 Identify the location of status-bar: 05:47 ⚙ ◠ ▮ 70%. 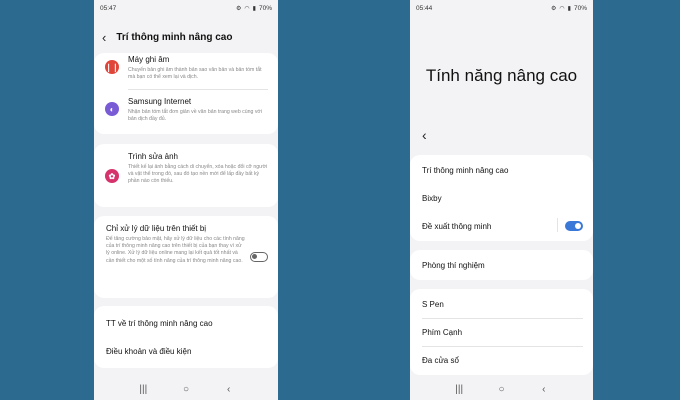
(186, 8).